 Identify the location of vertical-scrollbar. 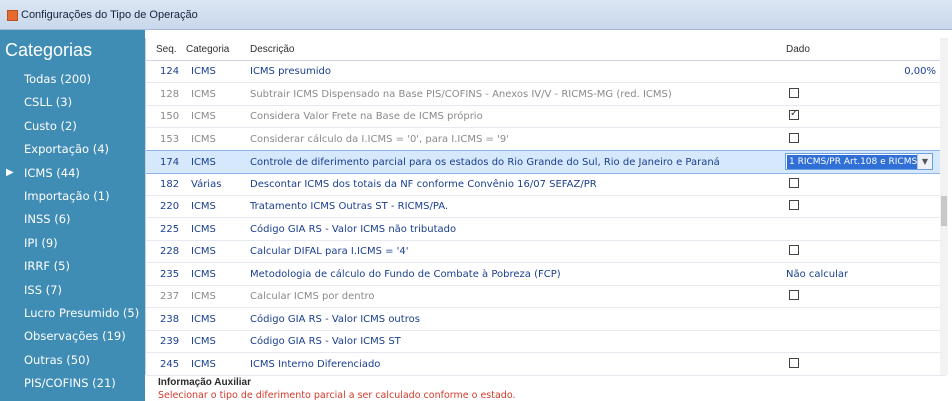
(944, 206).